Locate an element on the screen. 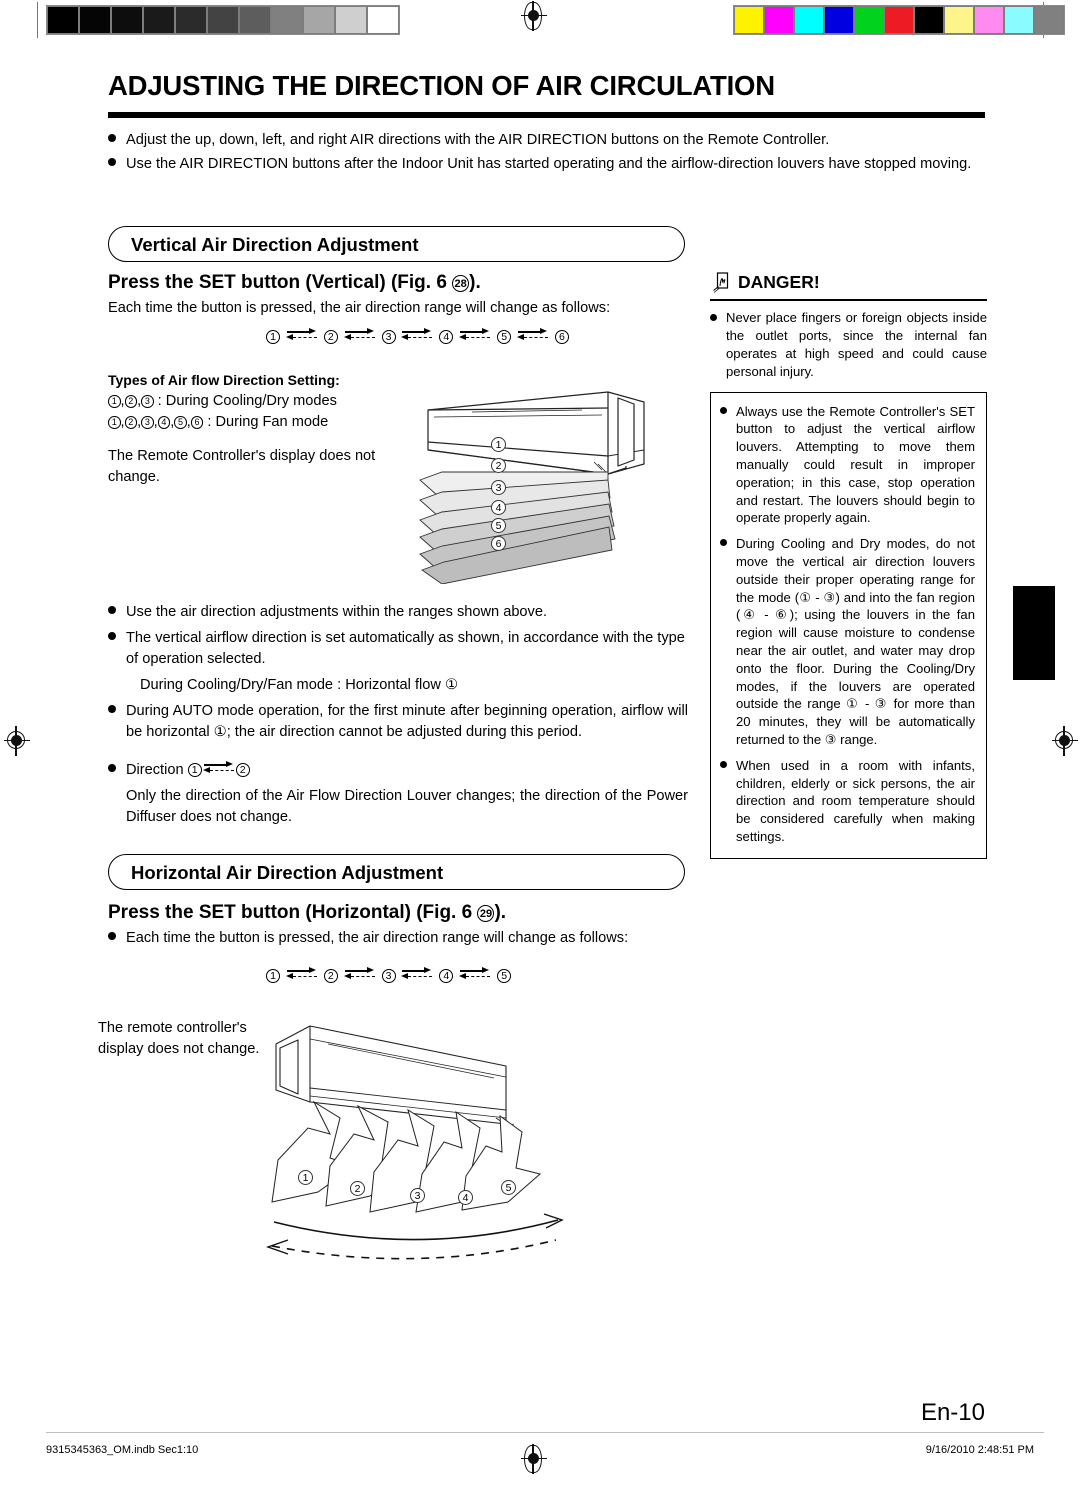 This screenshot has width=1080, height=1491. vertical-subheading-prefix: Press the SET button (Vertical) (Fig. 6 is located at coordinates (280, 282).